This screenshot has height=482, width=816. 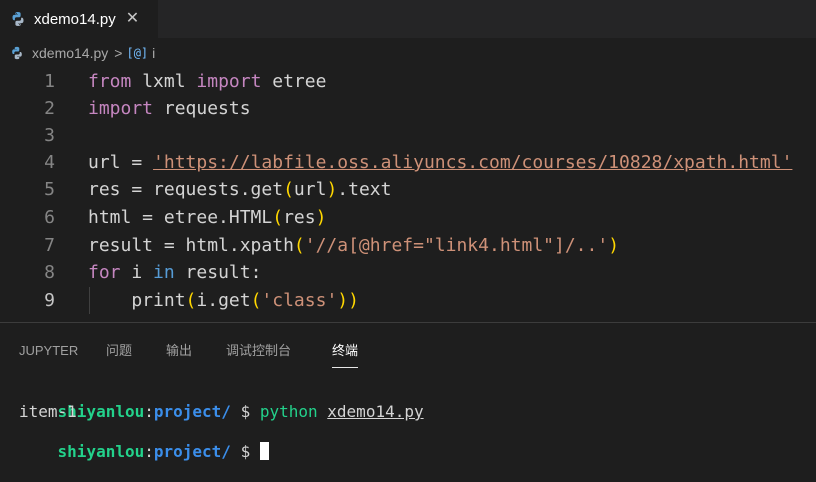 What do you see at coordinates (75, 19) in the screenshot?
I see `tab-filename: xdemo14.py` at bounding box center [75, 19].